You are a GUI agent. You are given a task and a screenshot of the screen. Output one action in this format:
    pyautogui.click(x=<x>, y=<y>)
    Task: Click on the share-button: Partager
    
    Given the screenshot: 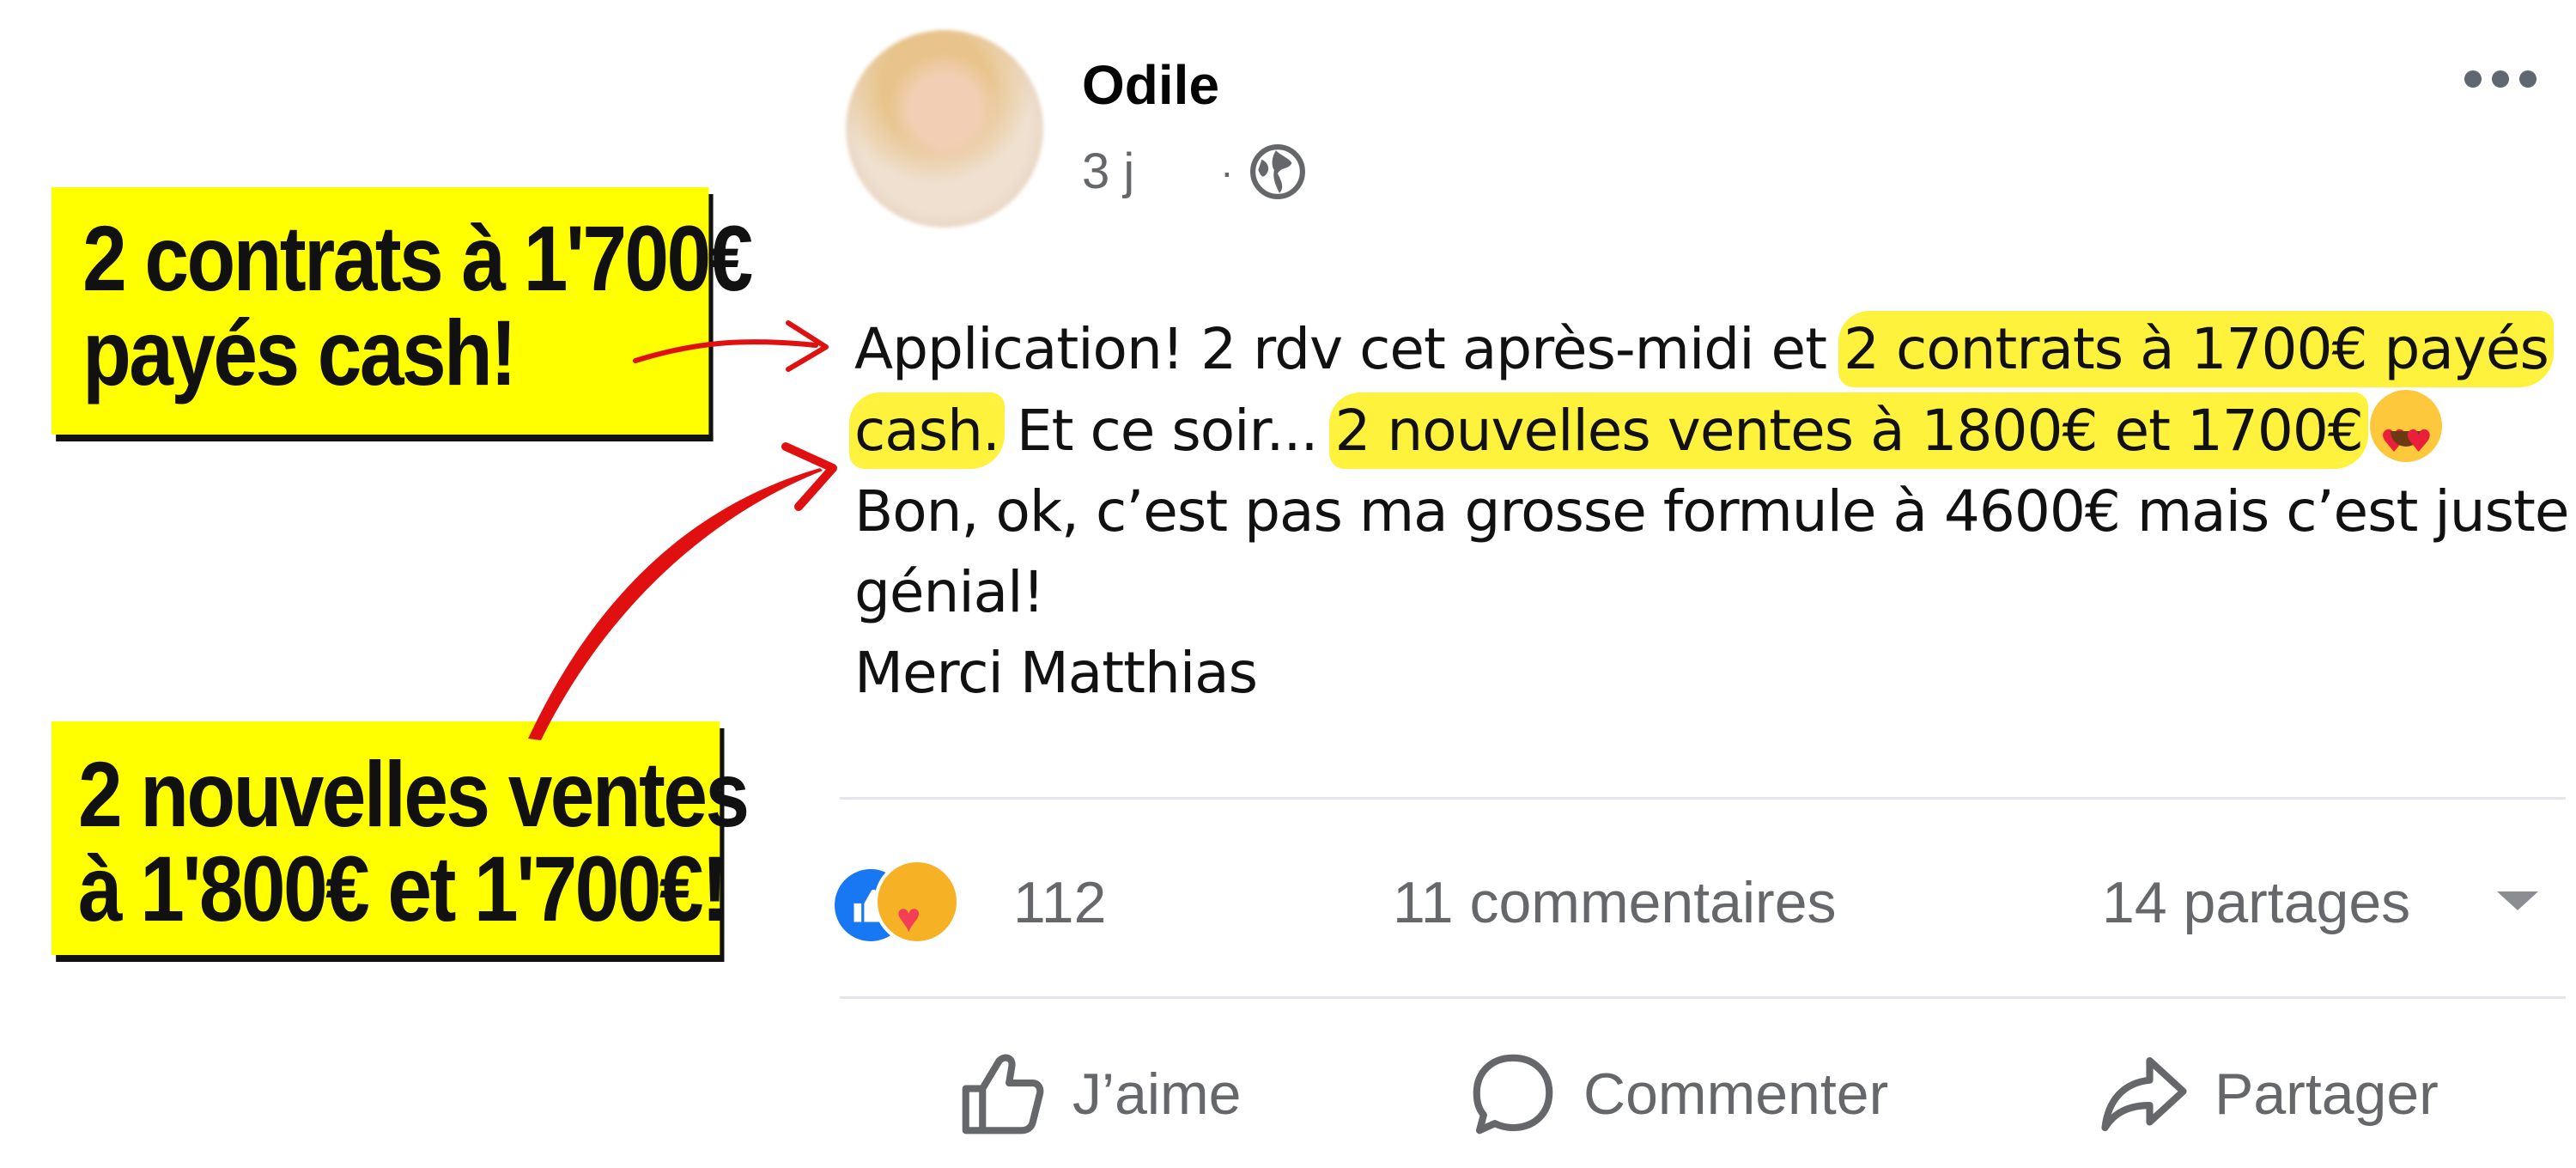 What is the action you would take?
    pyautogui.click(x=2269, y=1094)
    